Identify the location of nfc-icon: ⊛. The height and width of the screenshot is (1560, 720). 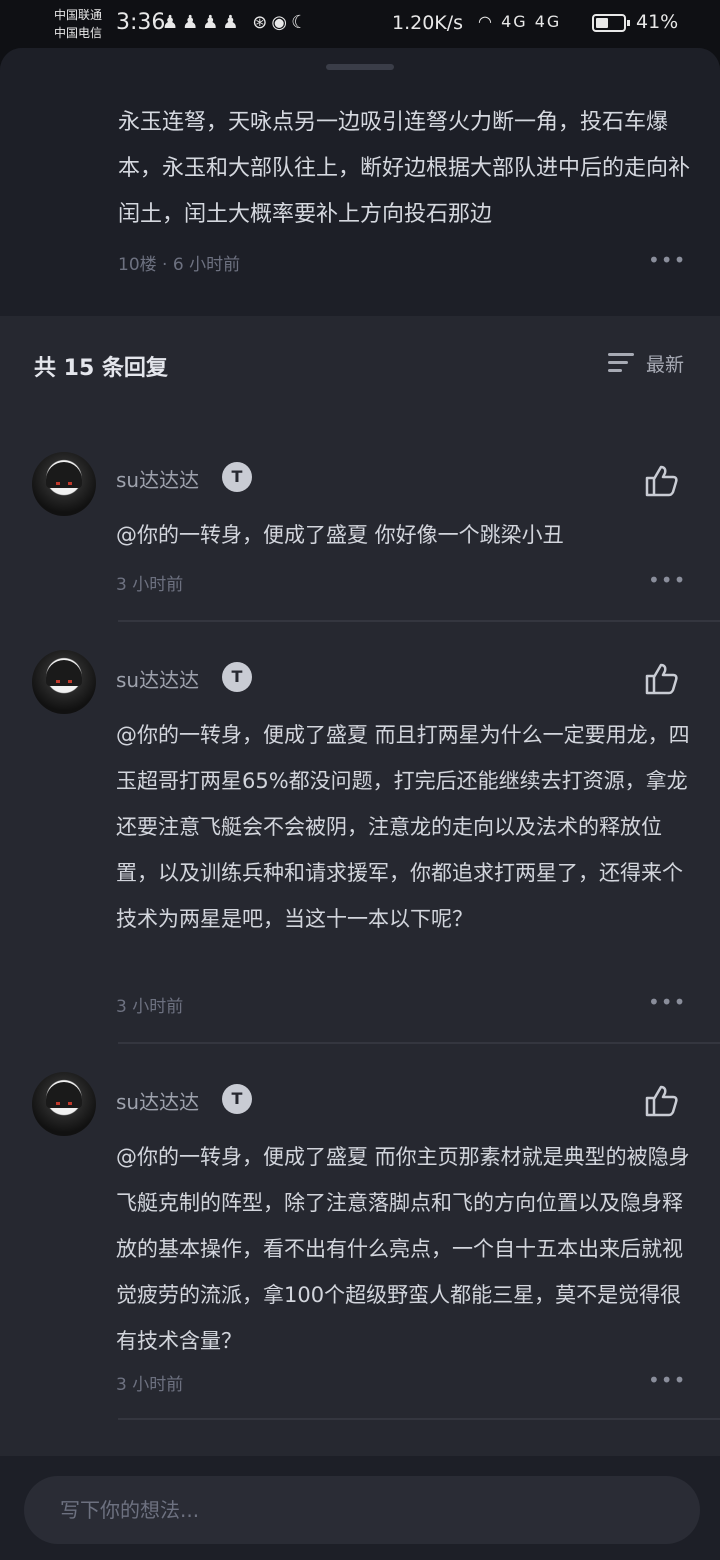
(262, 22).